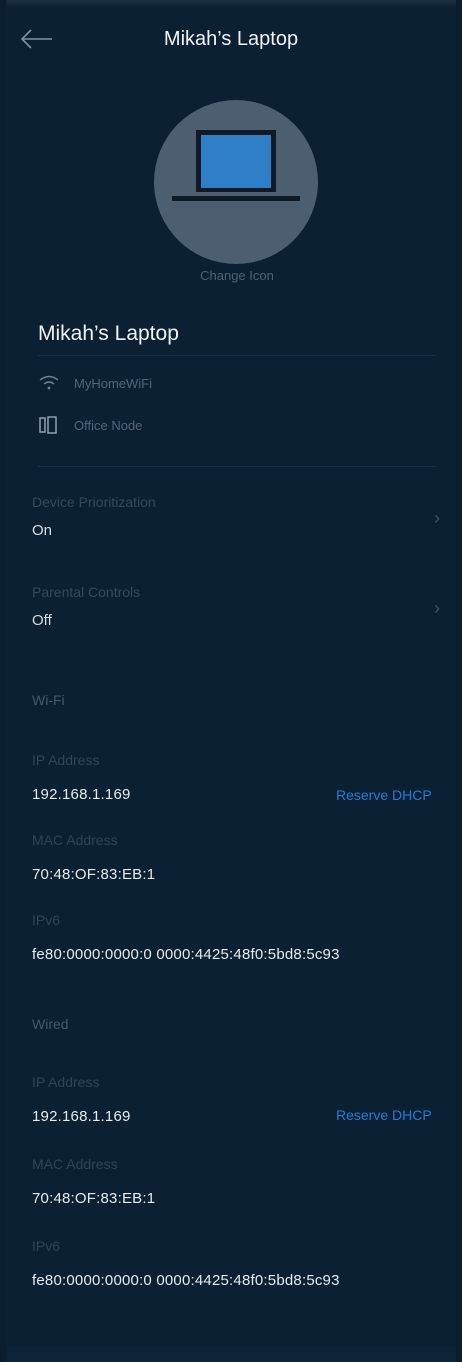 This screenshot has height=1362, width=462. I want to click on setting-label: Device Prioritization, so click(94, 502).